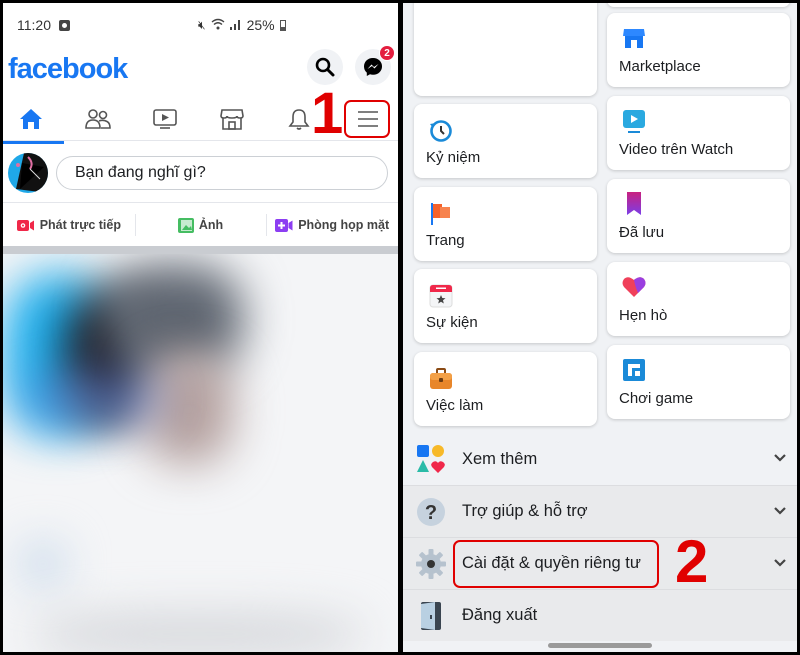 The image size is (800, 655). Describe the element at coordinates (698, 382) in the screenshot. I see `shortcut-gaming: Chơi game` at that location.